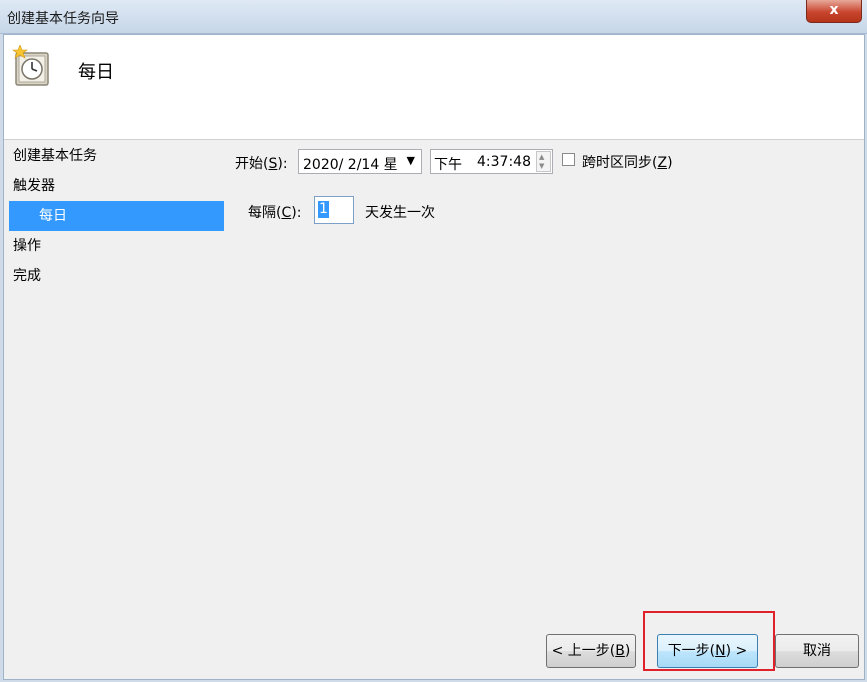  What do you see at coordinates (400, 213) in the screenshot?
I see `recur-suffix-label: 天发生一次` at bounding box center [400, 213].